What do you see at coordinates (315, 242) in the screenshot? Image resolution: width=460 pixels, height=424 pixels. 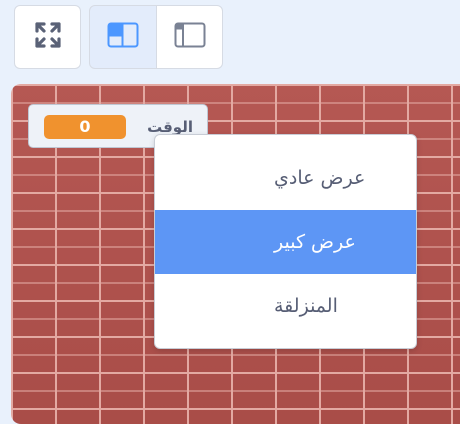 I see `menu-item-label: عرض كبير` at bounding box center [315, 242].